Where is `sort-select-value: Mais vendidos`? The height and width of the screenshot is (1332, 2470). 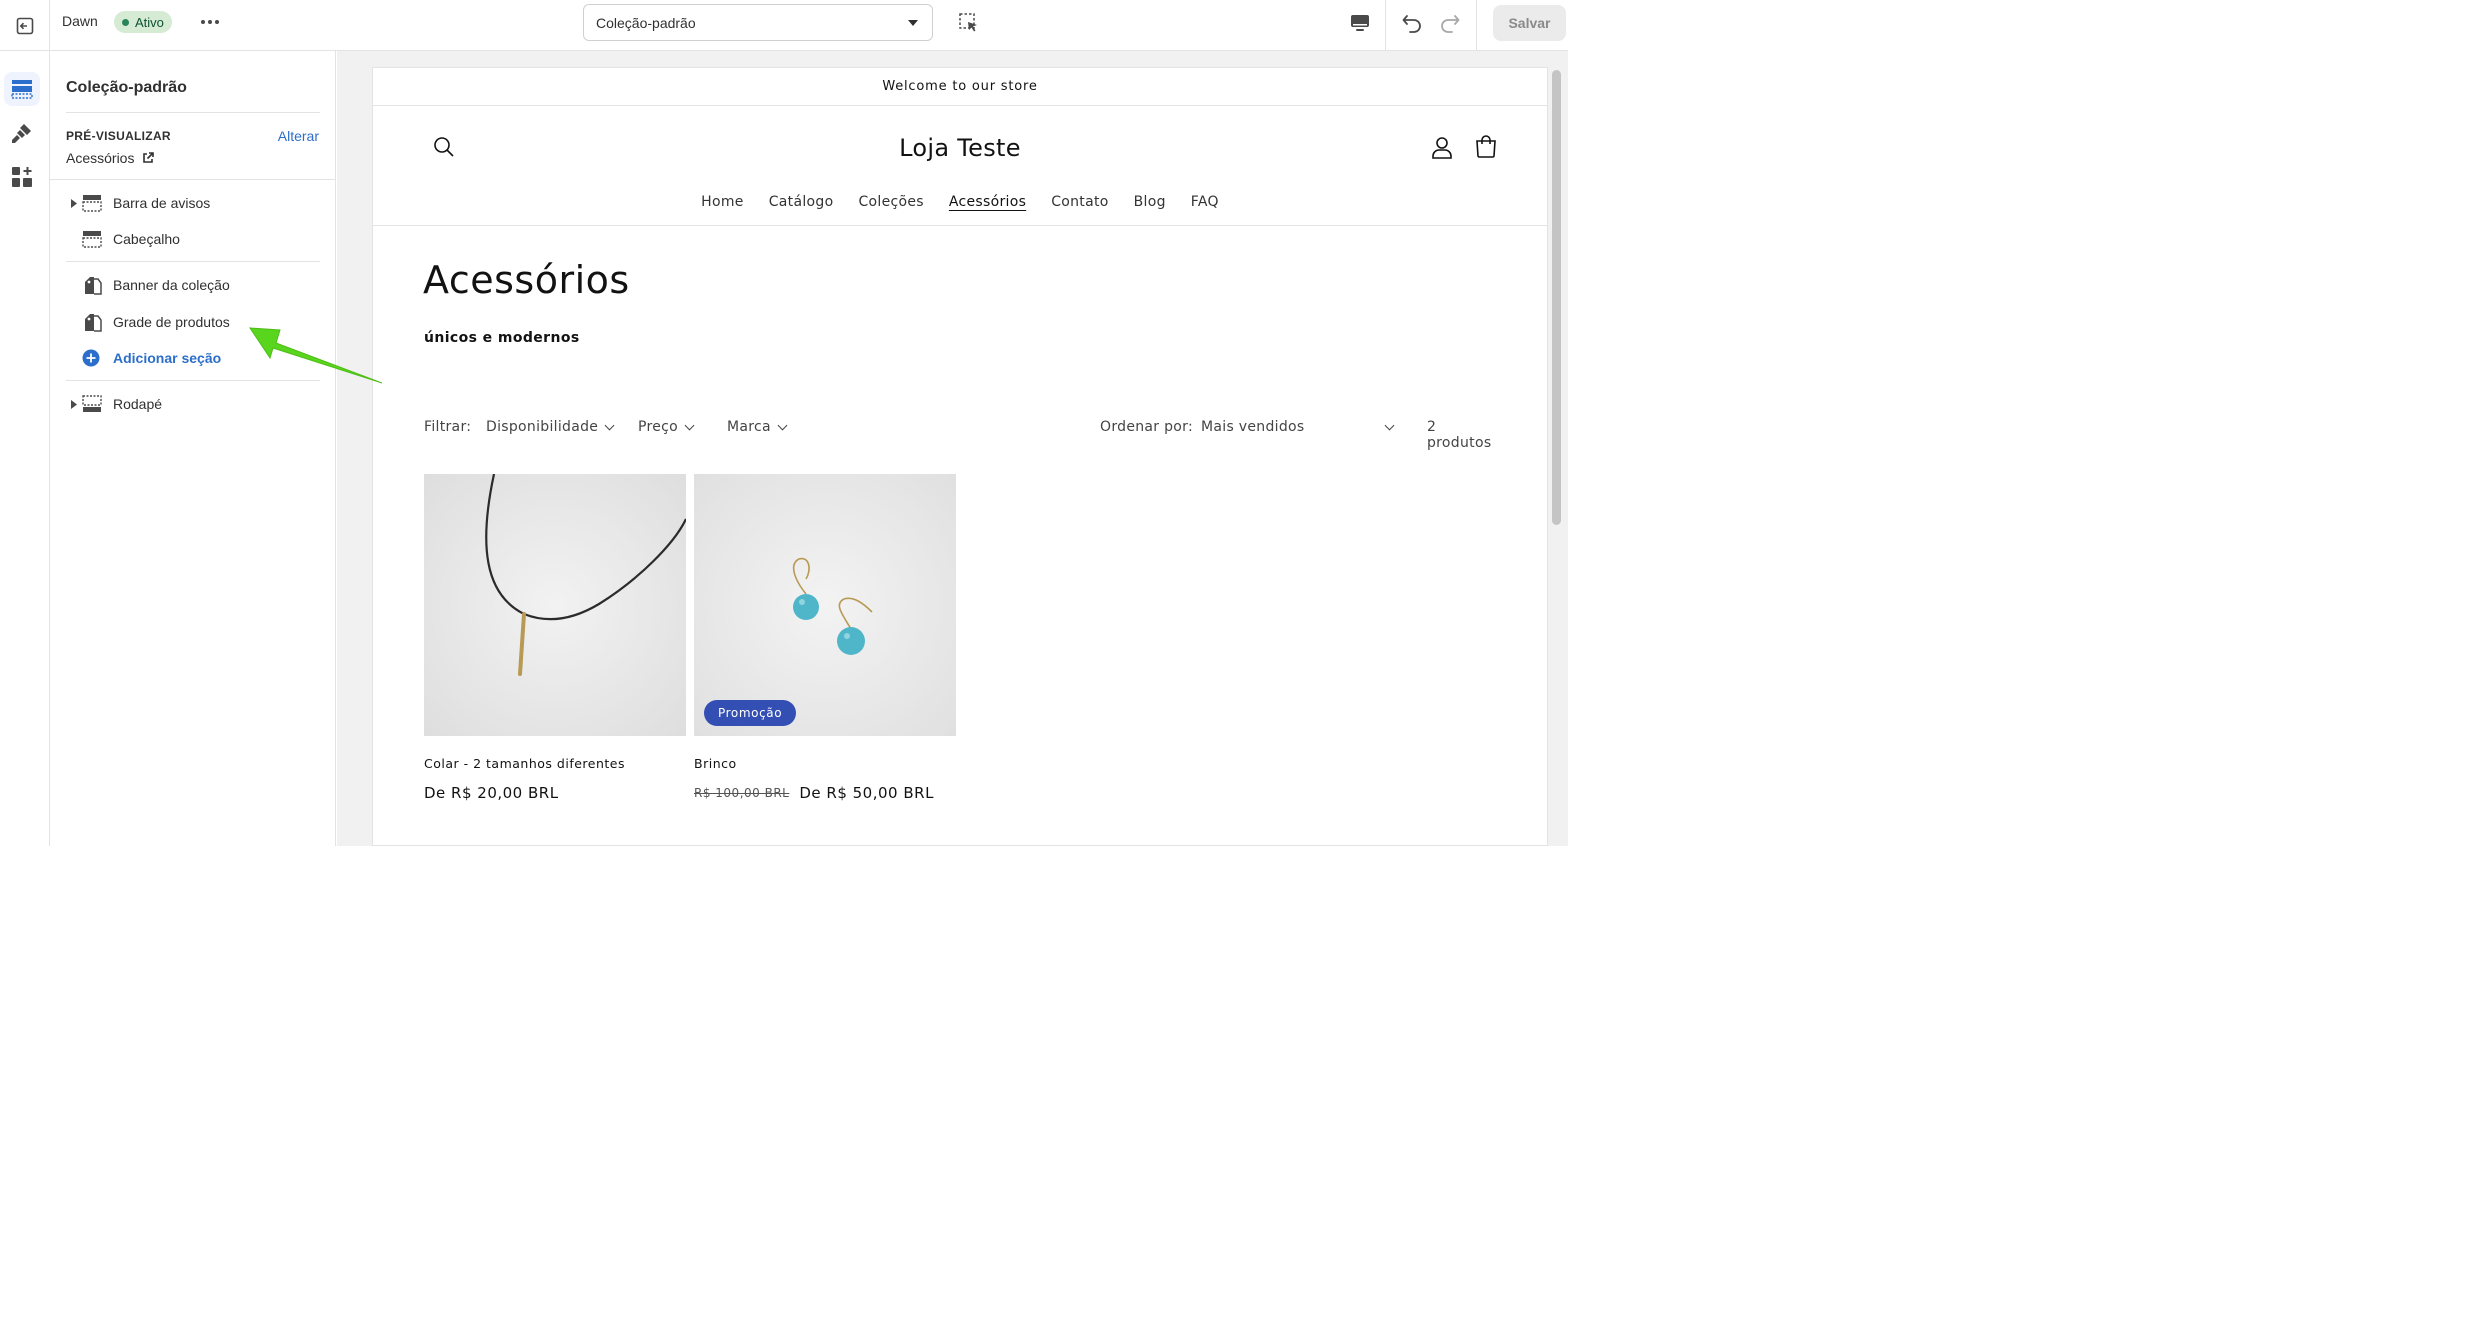
sort-select-value: Mais vendidos is located at coordinates (1253, 427).